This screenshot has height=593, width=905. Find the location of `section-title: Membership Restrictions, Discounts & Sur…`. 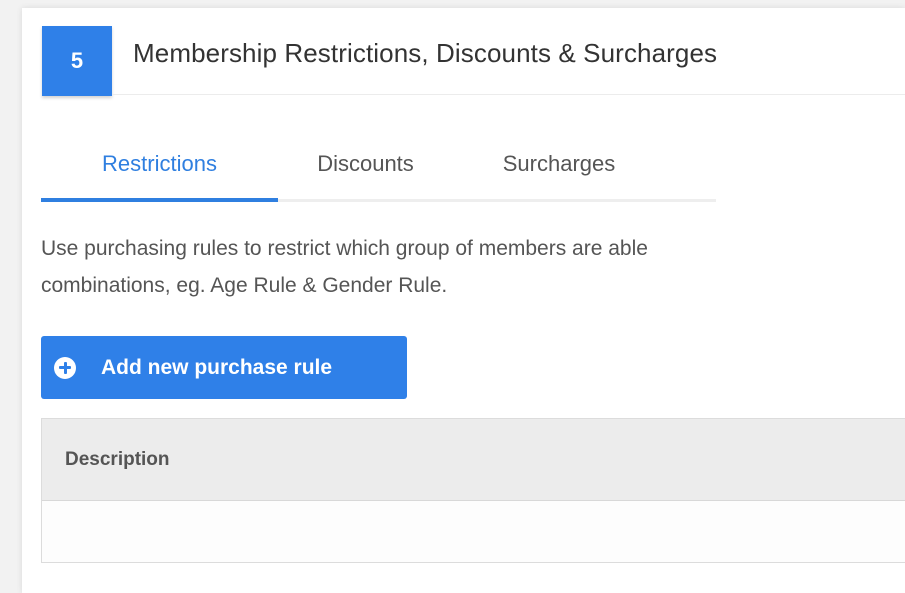

section-title: Membership Restrictions, Discounts & Sur… is located at coordinates (425, 53).